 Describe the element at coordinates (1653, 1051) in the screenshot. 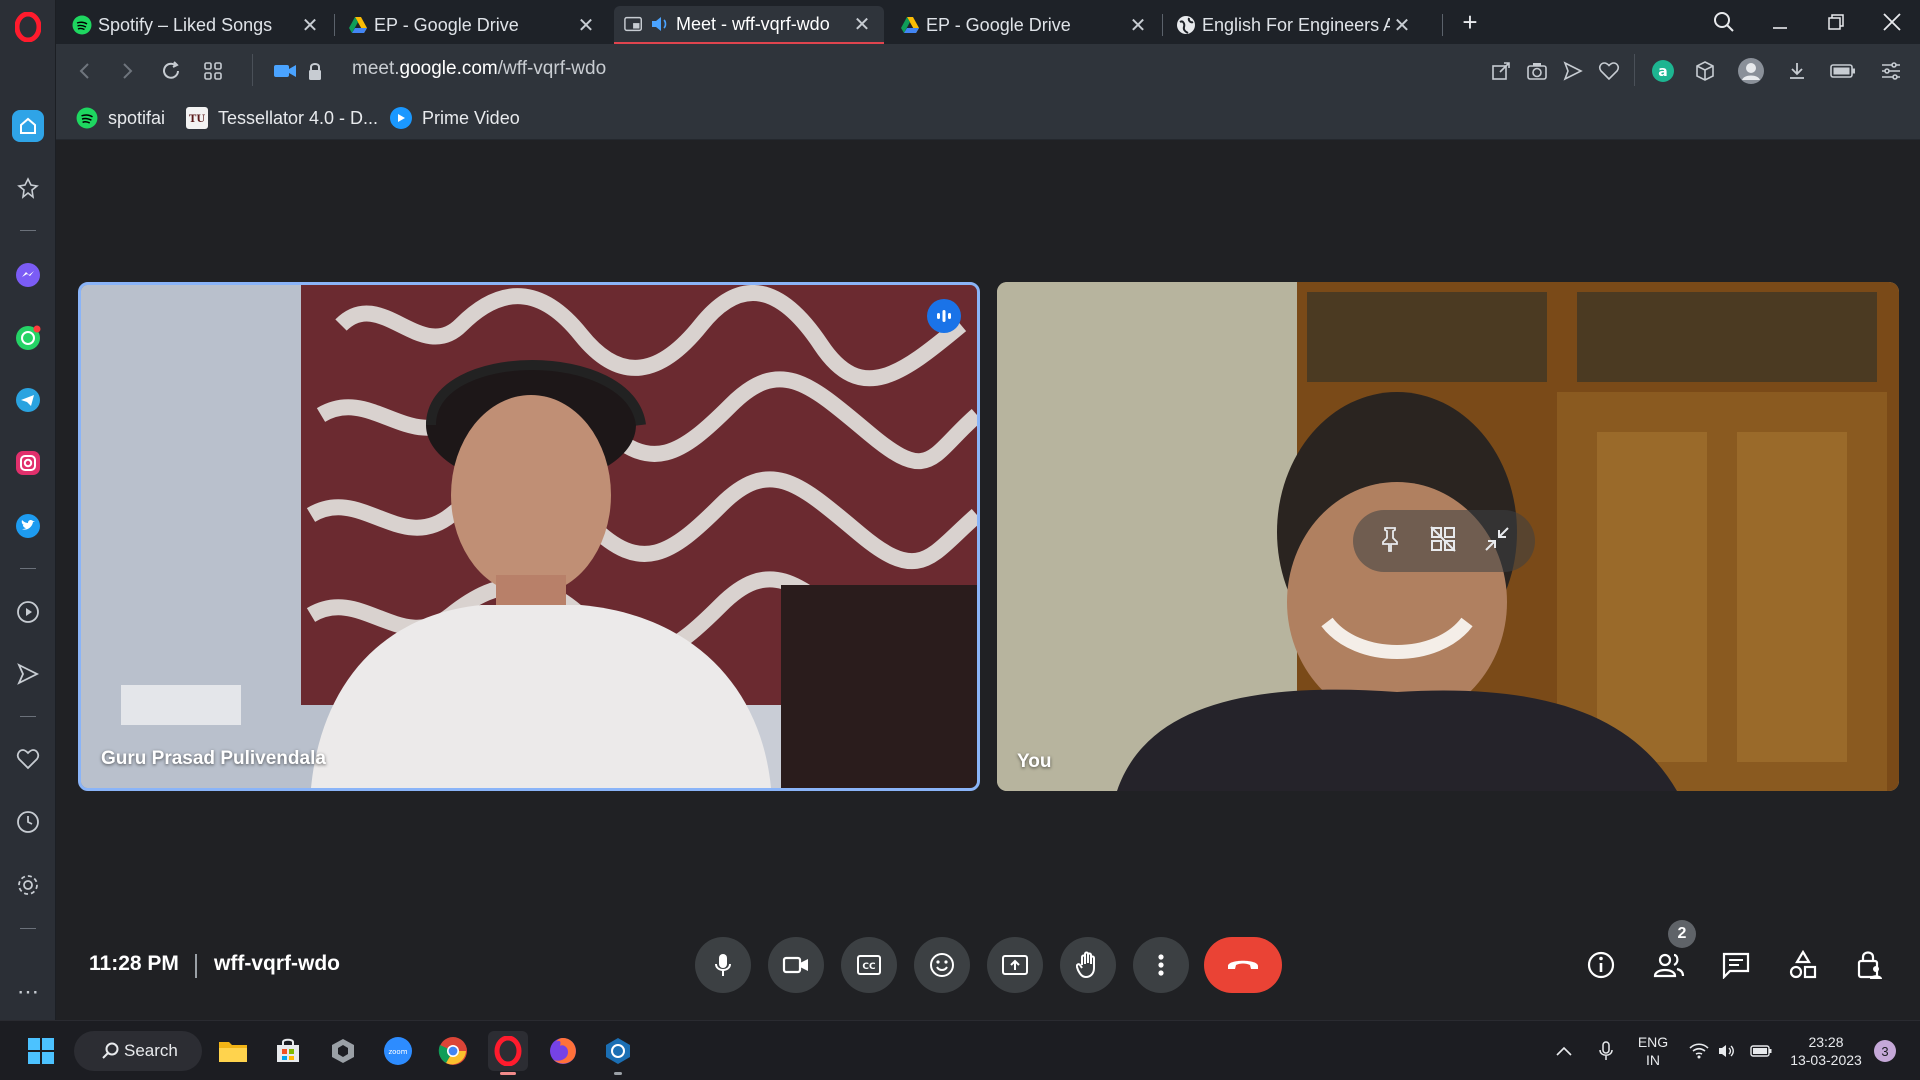

I see `input-language-indicator: ENG IN` at that location.